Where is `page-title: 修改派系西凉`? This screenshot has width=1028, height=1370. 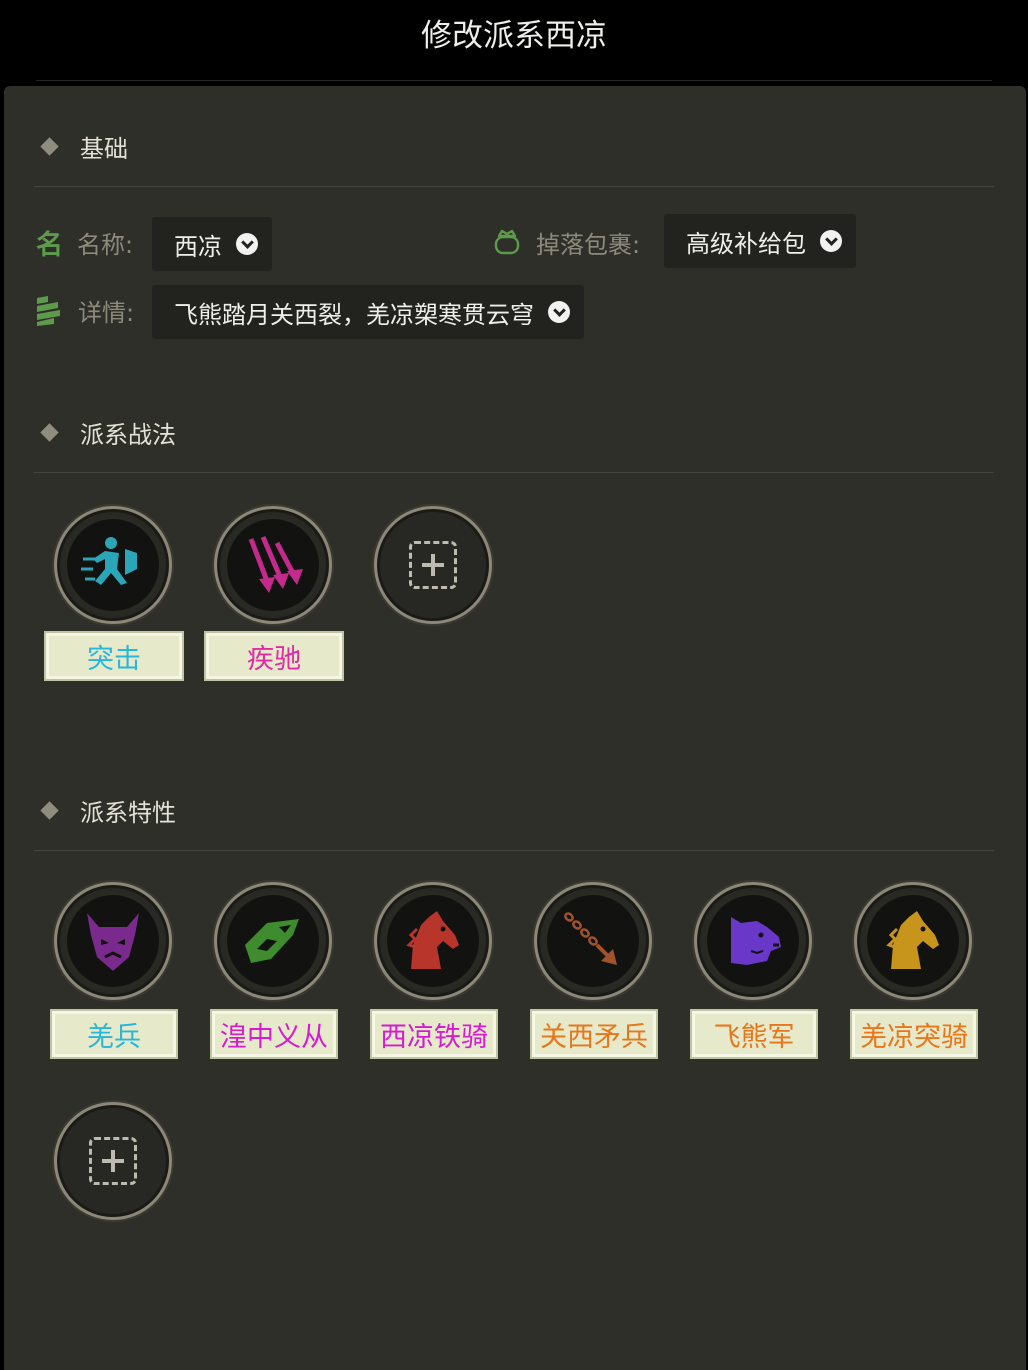
page-title: 修改派系西凉 is located at coordinates (514, 36).